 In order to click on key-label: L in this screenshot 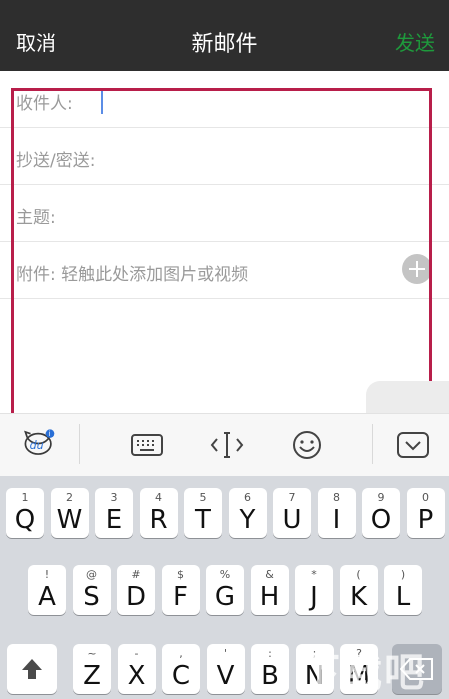, I will do `click(403, 597)`.